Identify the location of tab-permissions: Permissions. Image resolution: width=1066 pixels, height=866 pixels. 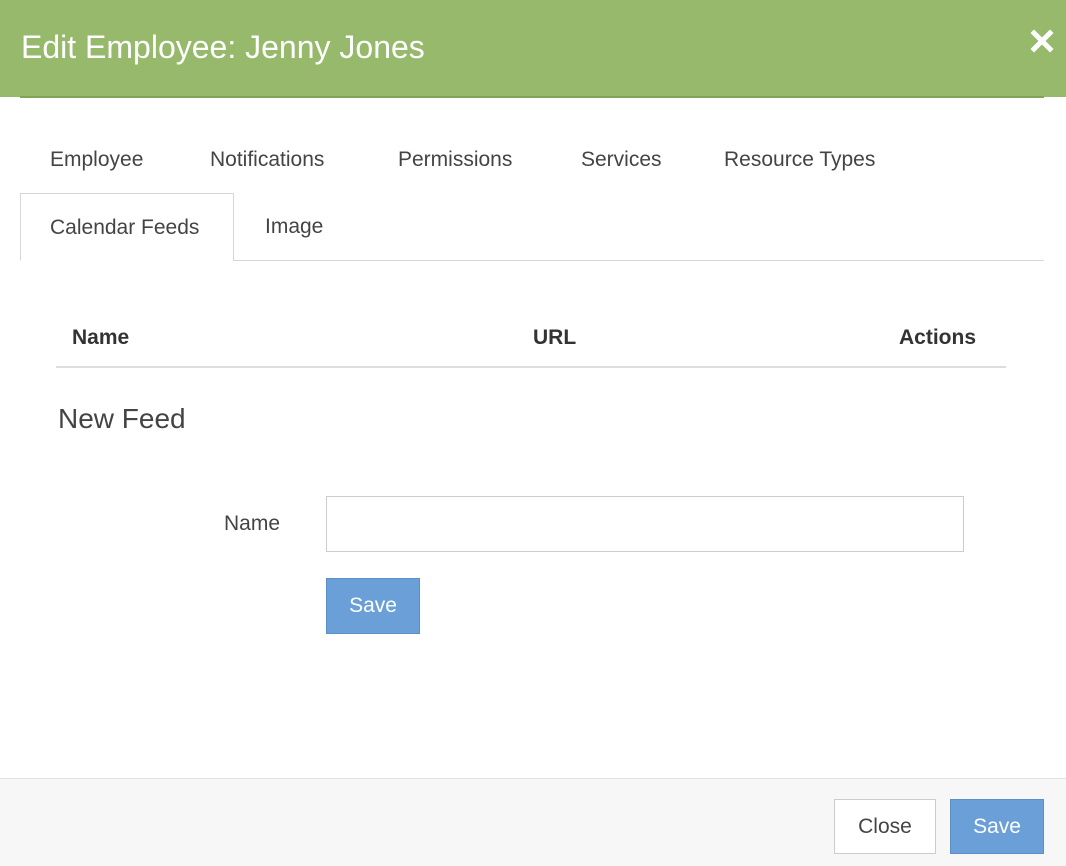
(455, 160).